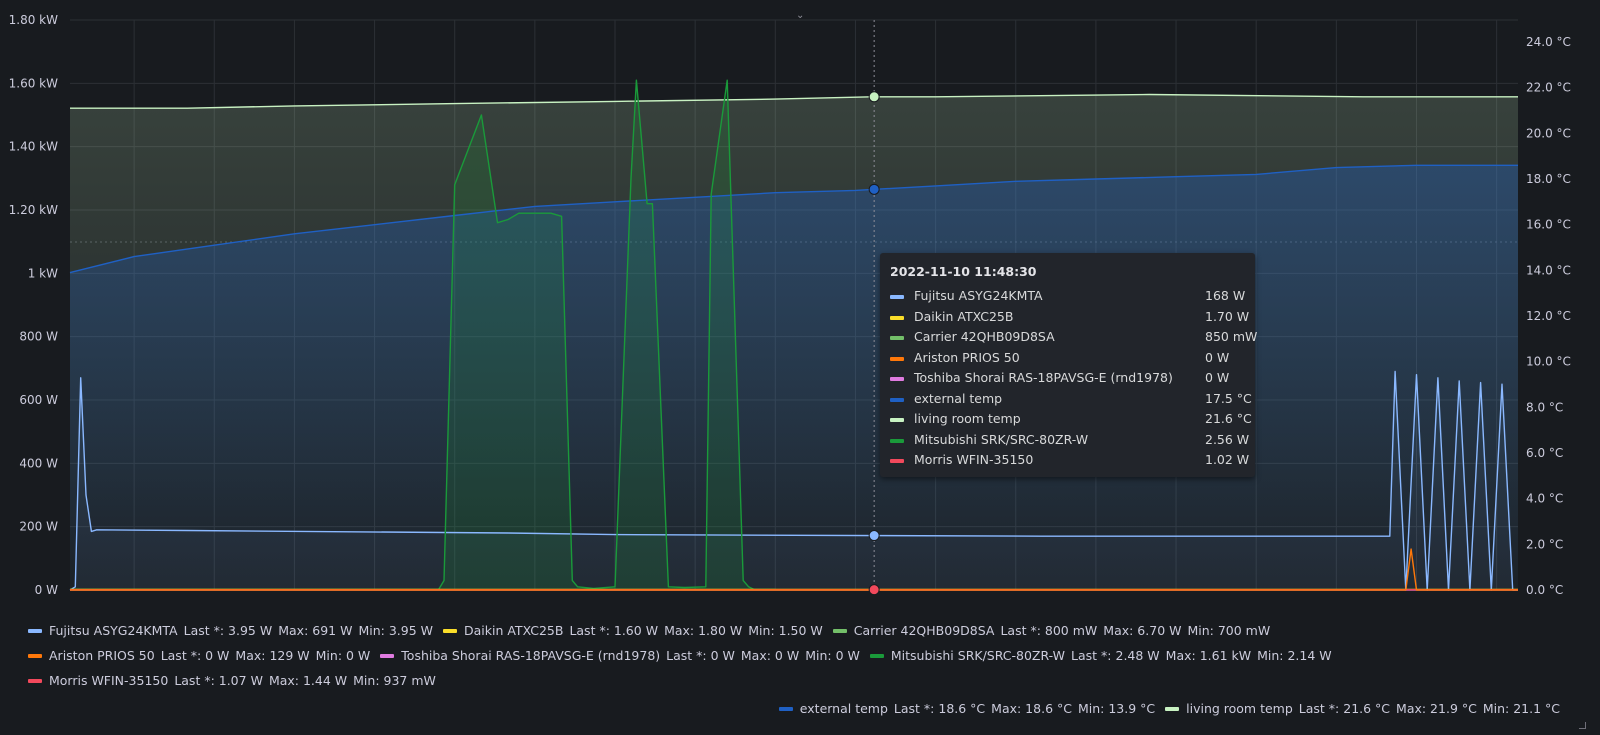 This screenshot has width=1600, height=735. Describe the element at coordinates (924, 630) in the screenshot. I see `legend-series-name: Carrier 42QHB09D8SA` at that location.